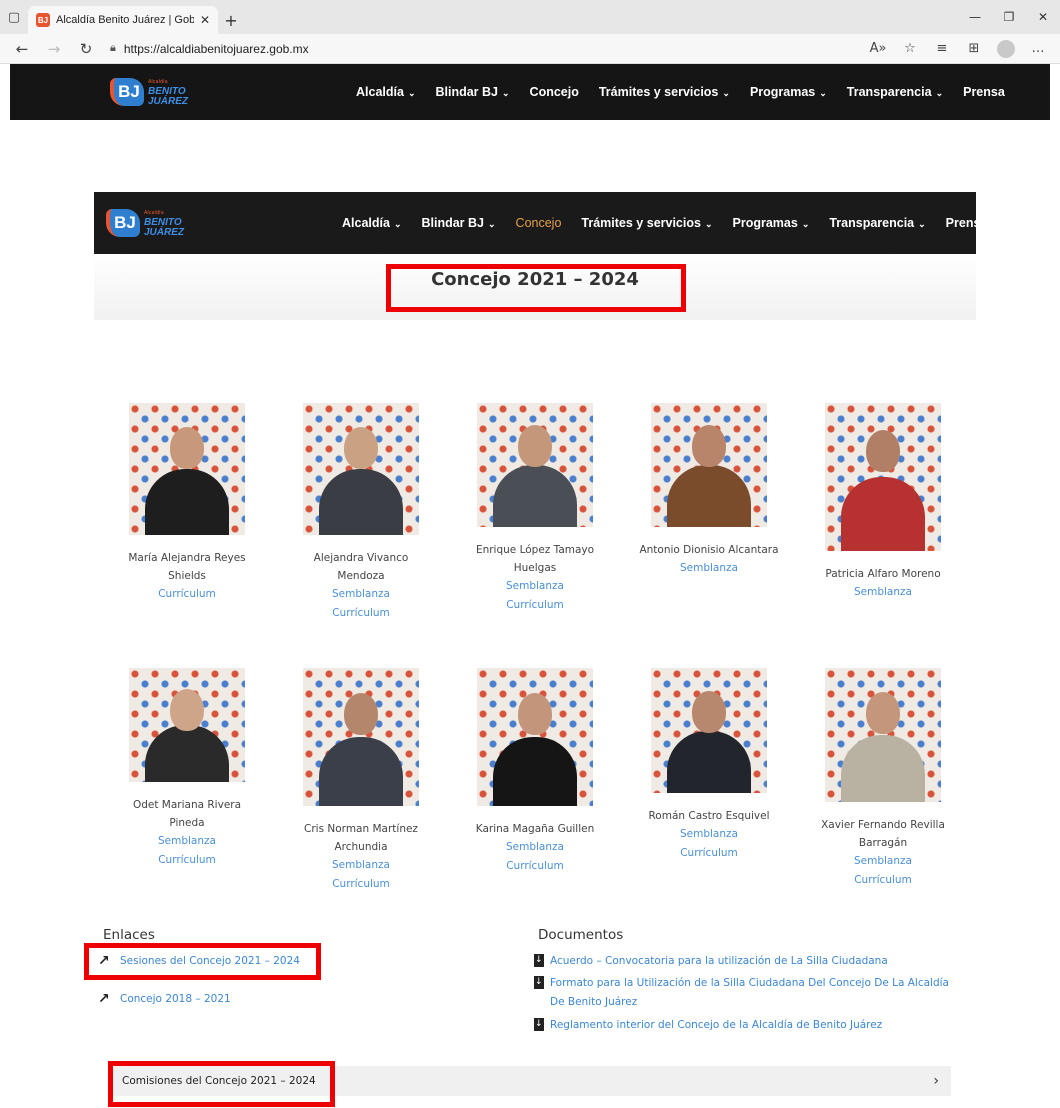  What do you see at coordinates (22, 49) in the screenshot?
I see `back-button: ←` at bounding box center [22, 49].